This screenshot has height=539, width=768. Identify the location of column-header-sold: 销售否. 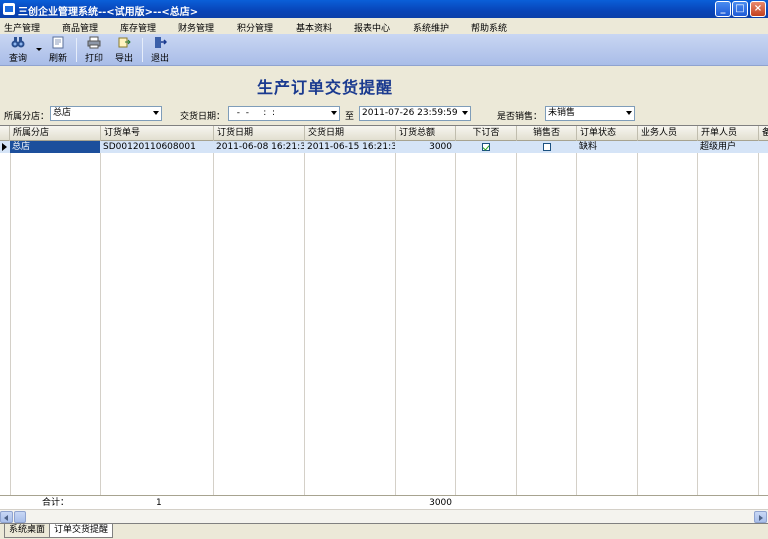
(547, 133).